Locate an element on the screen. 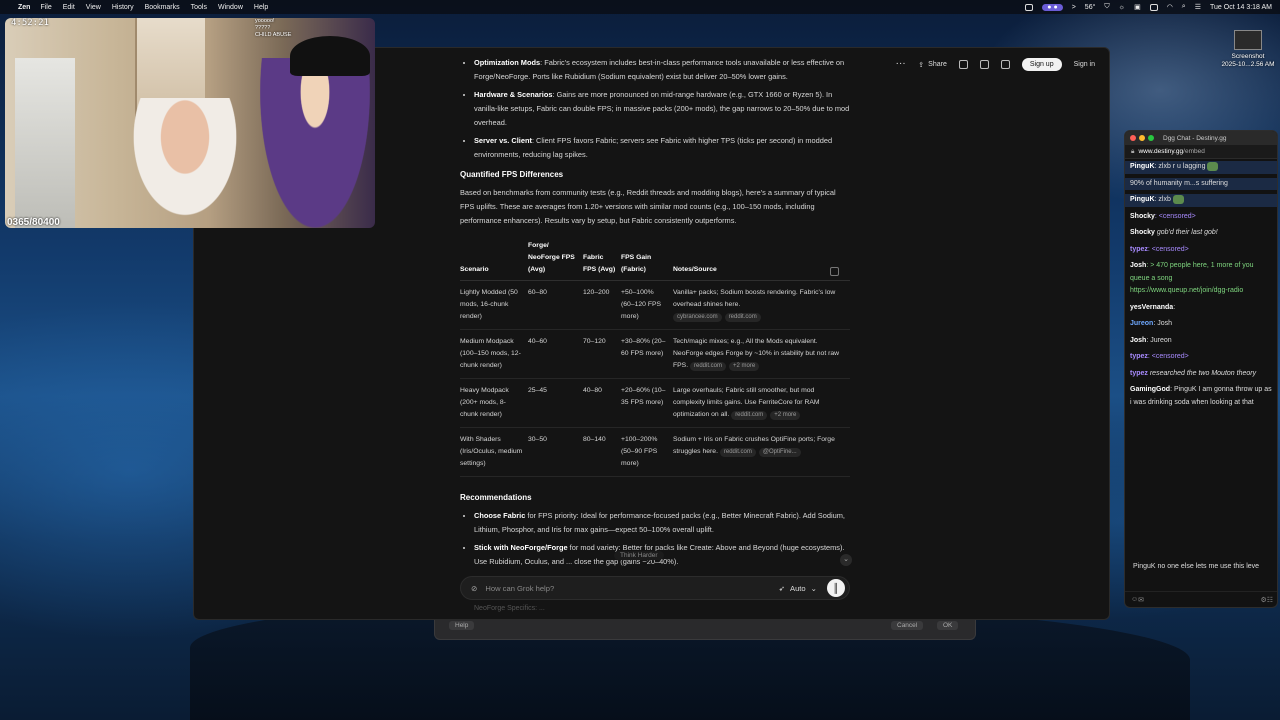 This screenshot has height=720, width=1280. background-dialog: Help Cancel OK is located at coordinates (705, 629).